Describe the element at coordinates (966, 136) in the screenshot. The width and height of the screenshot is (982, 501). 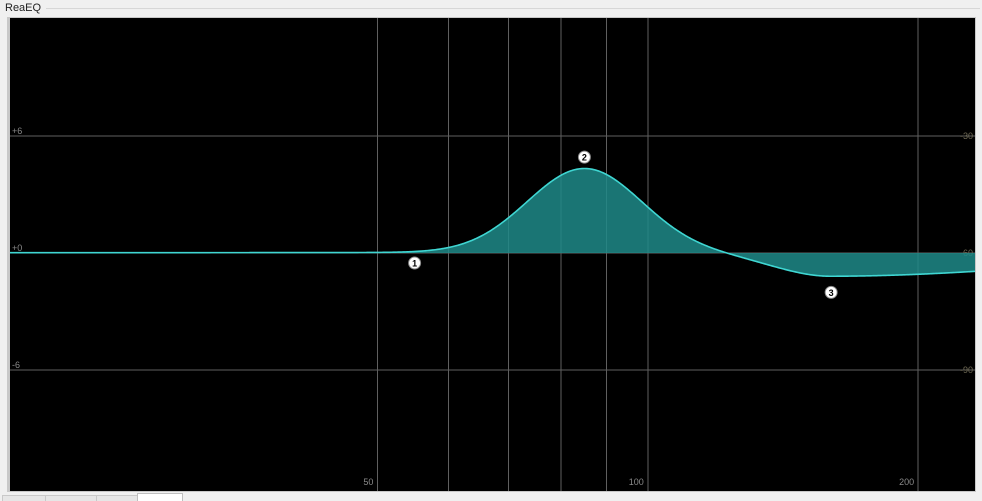
I see `level-label: -30` at that location.